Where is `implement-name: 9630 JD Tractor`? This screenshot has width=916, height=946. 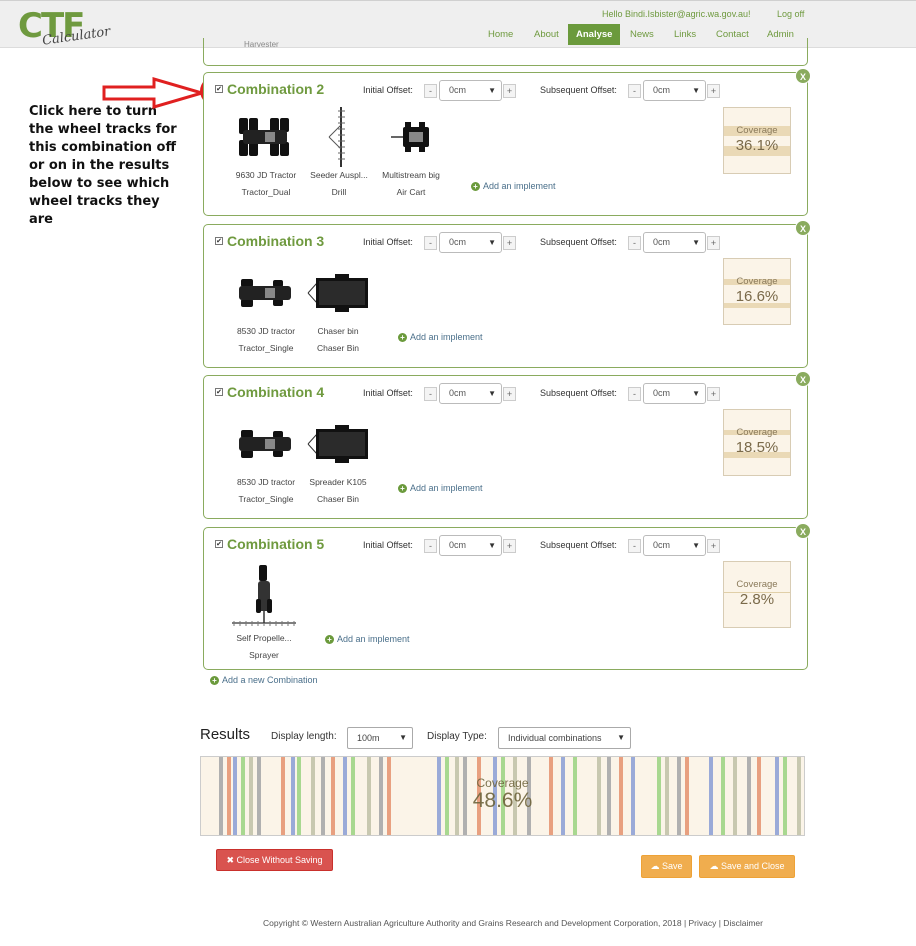
implement-name: 9630 JD Tractor is located at coordinates (266, 175).